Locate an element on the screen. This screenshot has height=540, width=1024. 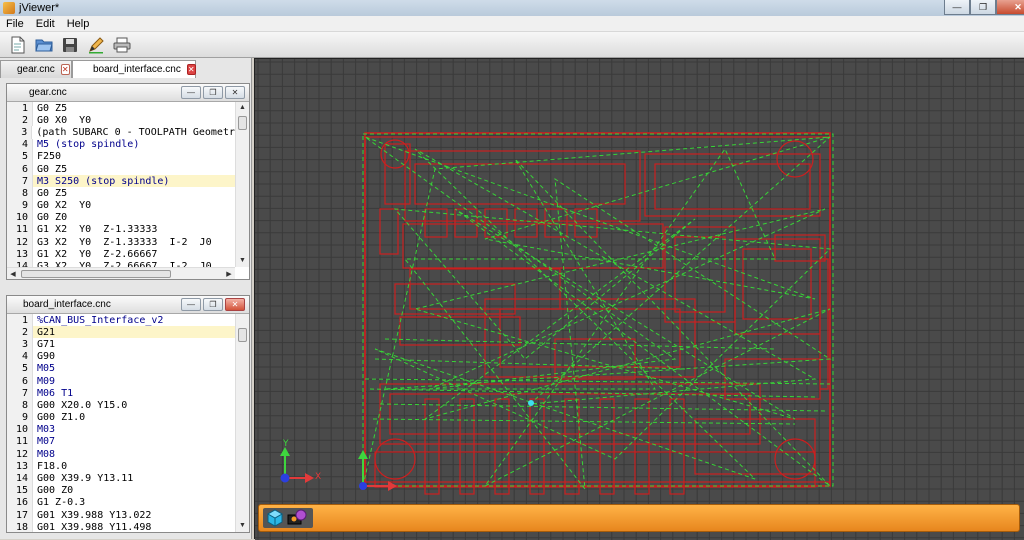
print-button is located at coordinates (122, 45).